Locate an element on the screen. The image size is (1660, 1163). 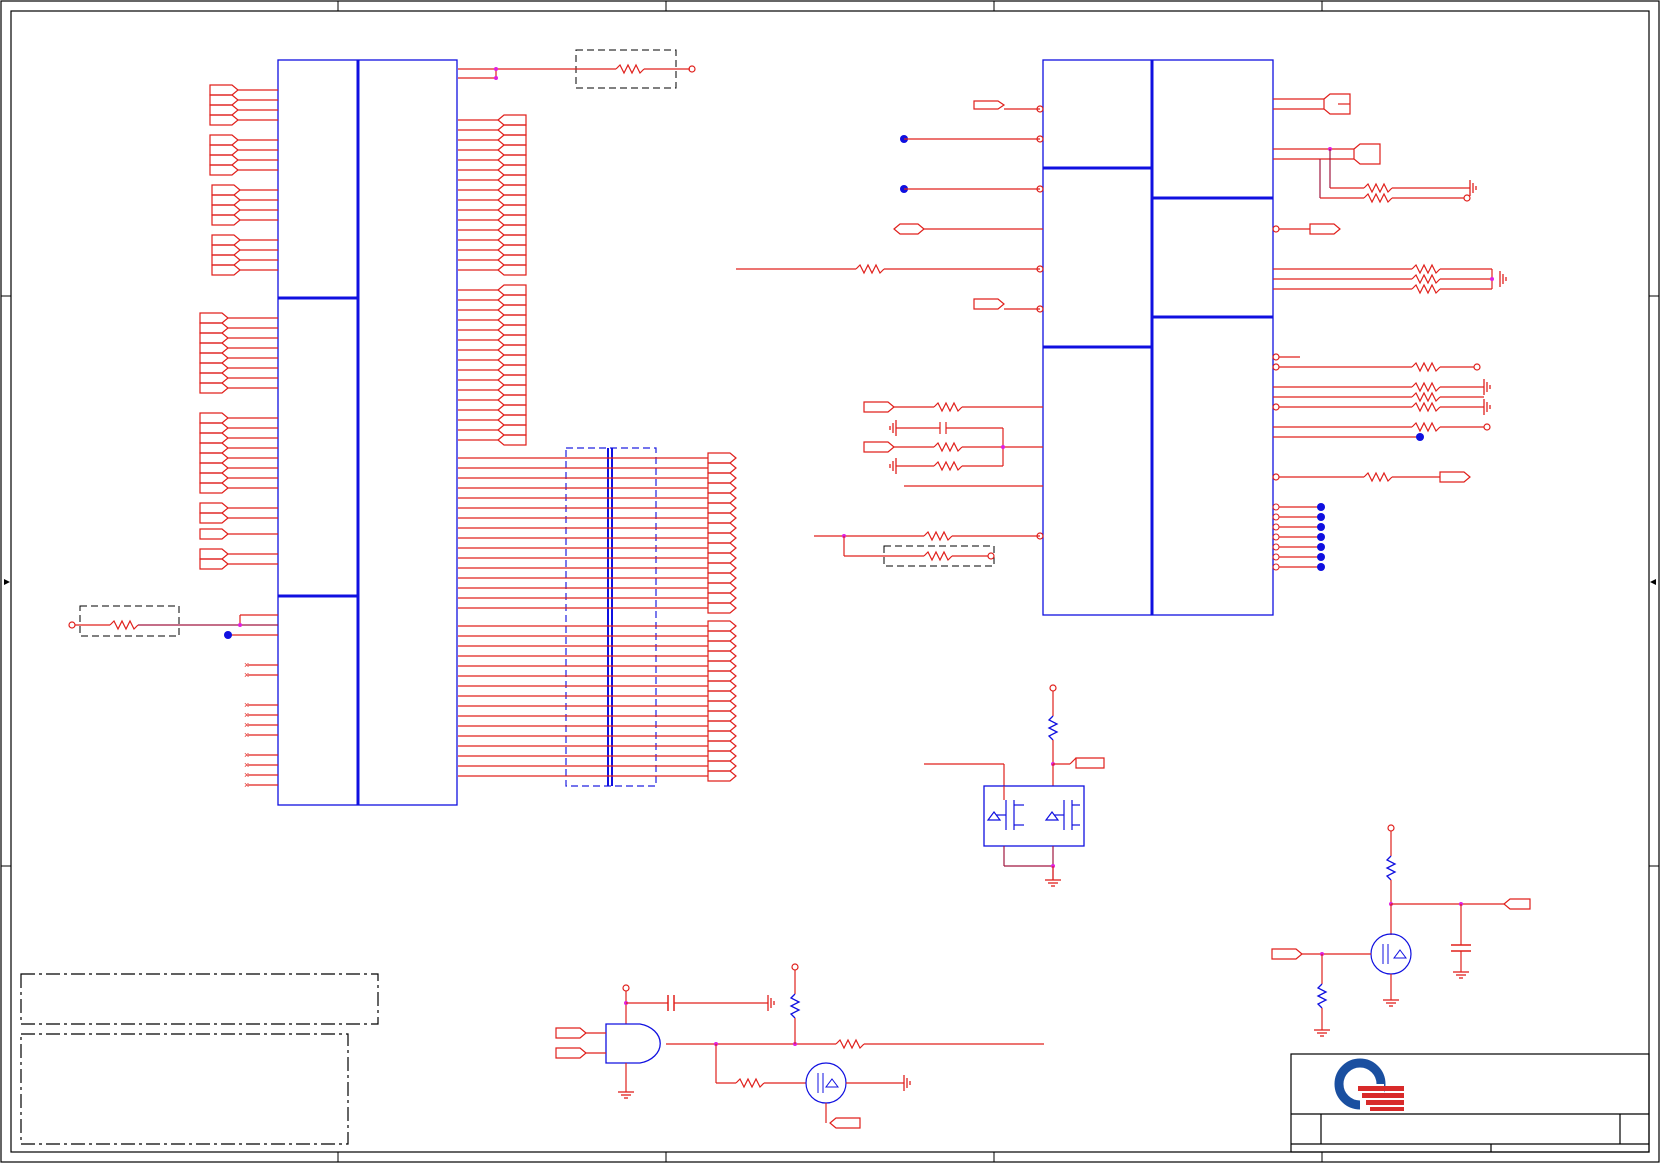
ground-symbols-right is located at coordinates (1488, 297).